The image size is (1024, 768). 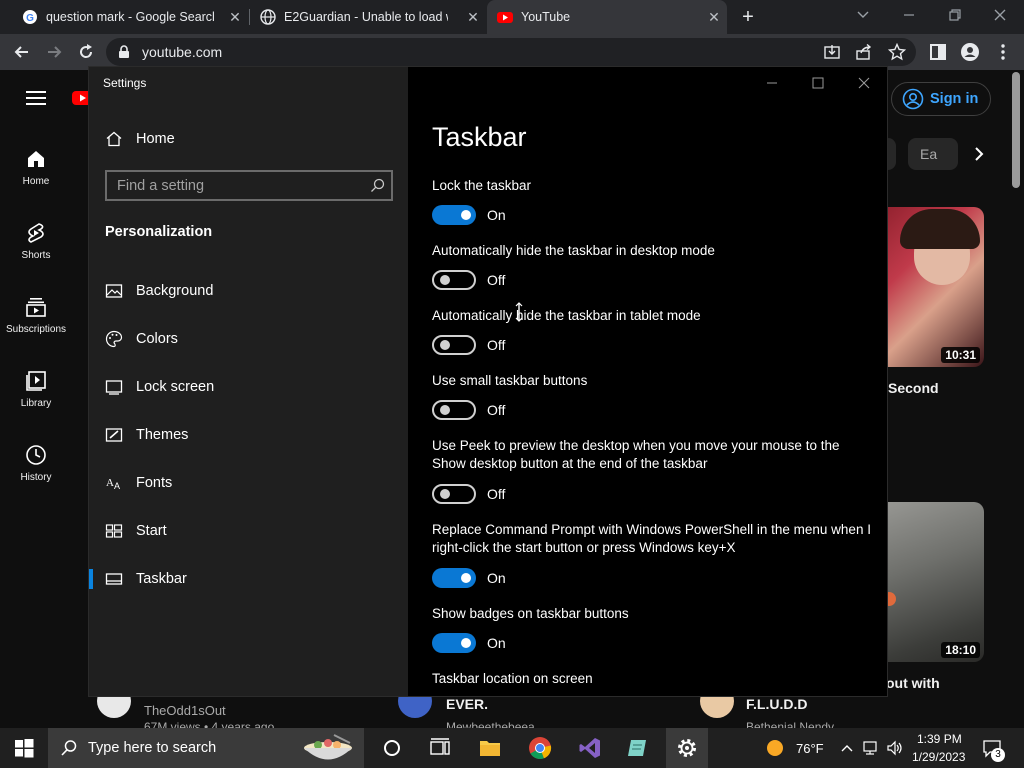 What do you see at coordinates (86, 52) in the screenshot?
I see `reload-icon` at bounding box center [86, 52].